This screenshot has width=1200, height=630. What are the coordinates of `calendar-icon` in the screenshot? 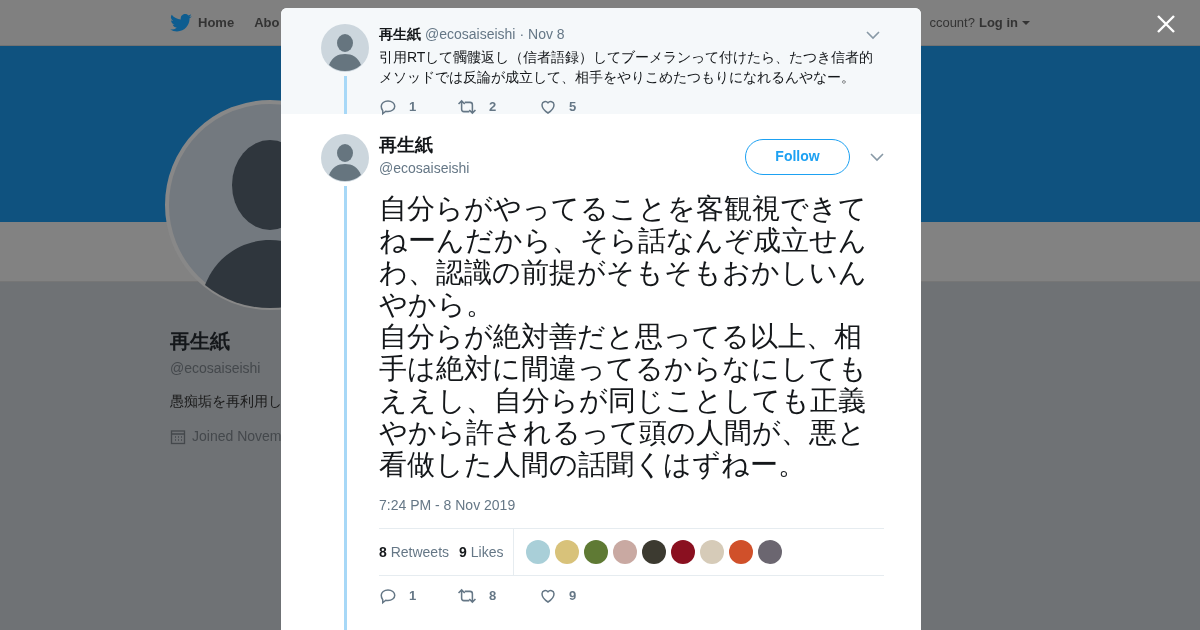 It's located at (178, 436).